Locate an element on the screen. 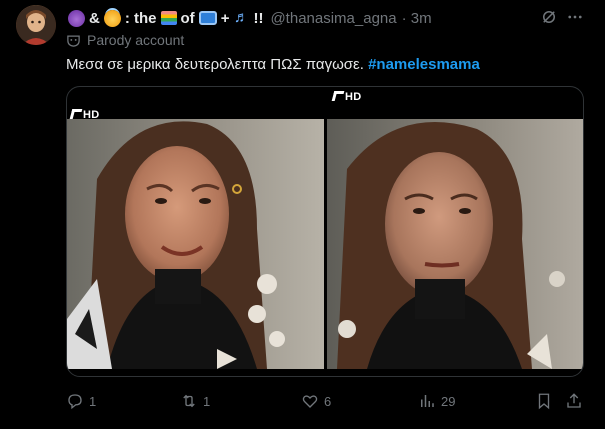 This screenshot has width=605, height=429. timestamp: · 3m is located at coordinates (417, 18).